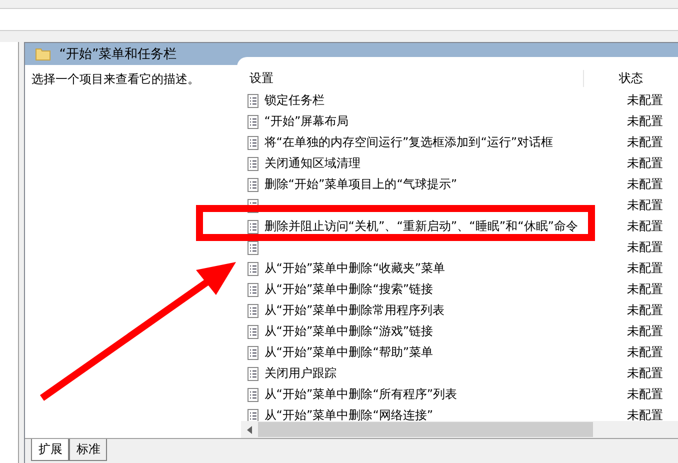  Describe the element at coordinates (409, 142) in the screenshot. I see `setting-name: 将“在单独的内存空间运行”复选框添加到“运行”对话框` at that location.